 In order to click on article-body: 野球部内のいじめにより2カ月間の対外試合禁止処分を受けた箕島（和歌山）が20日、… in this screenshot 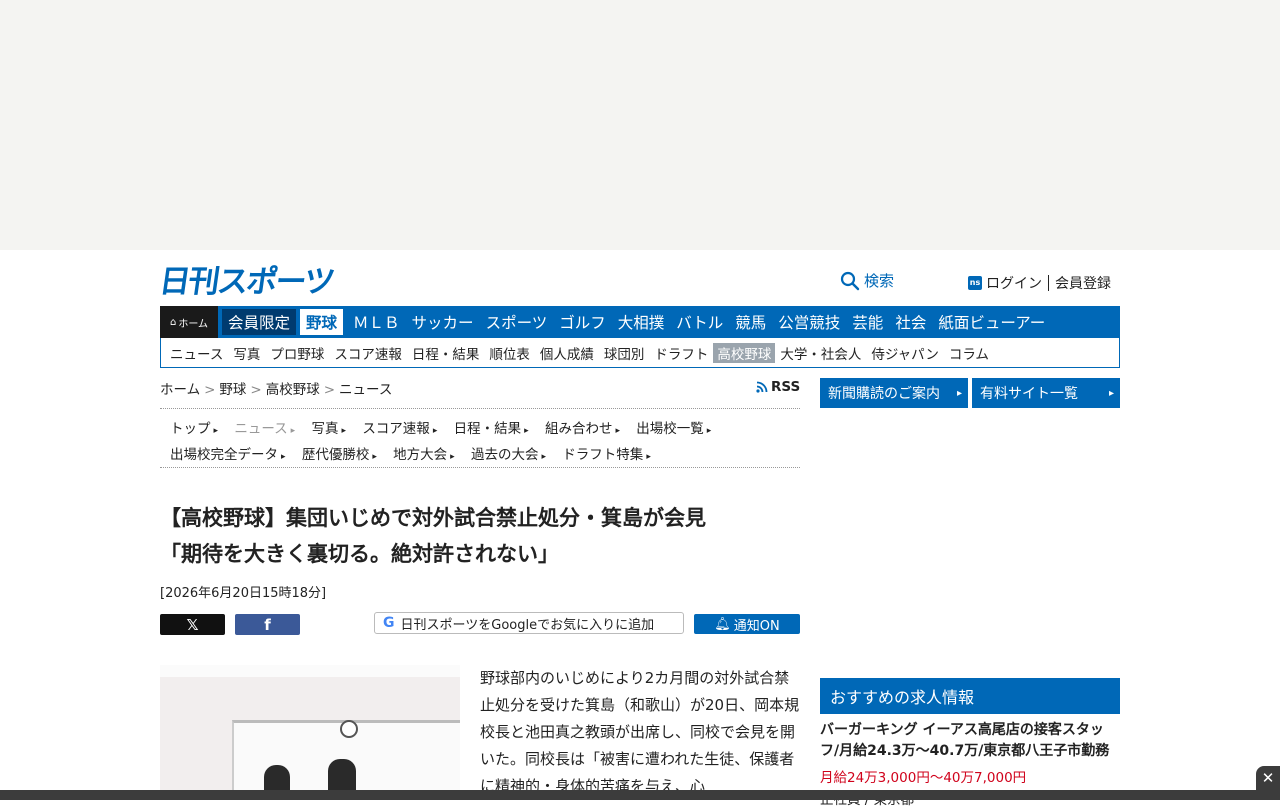, I will do `click(640, 732)`.